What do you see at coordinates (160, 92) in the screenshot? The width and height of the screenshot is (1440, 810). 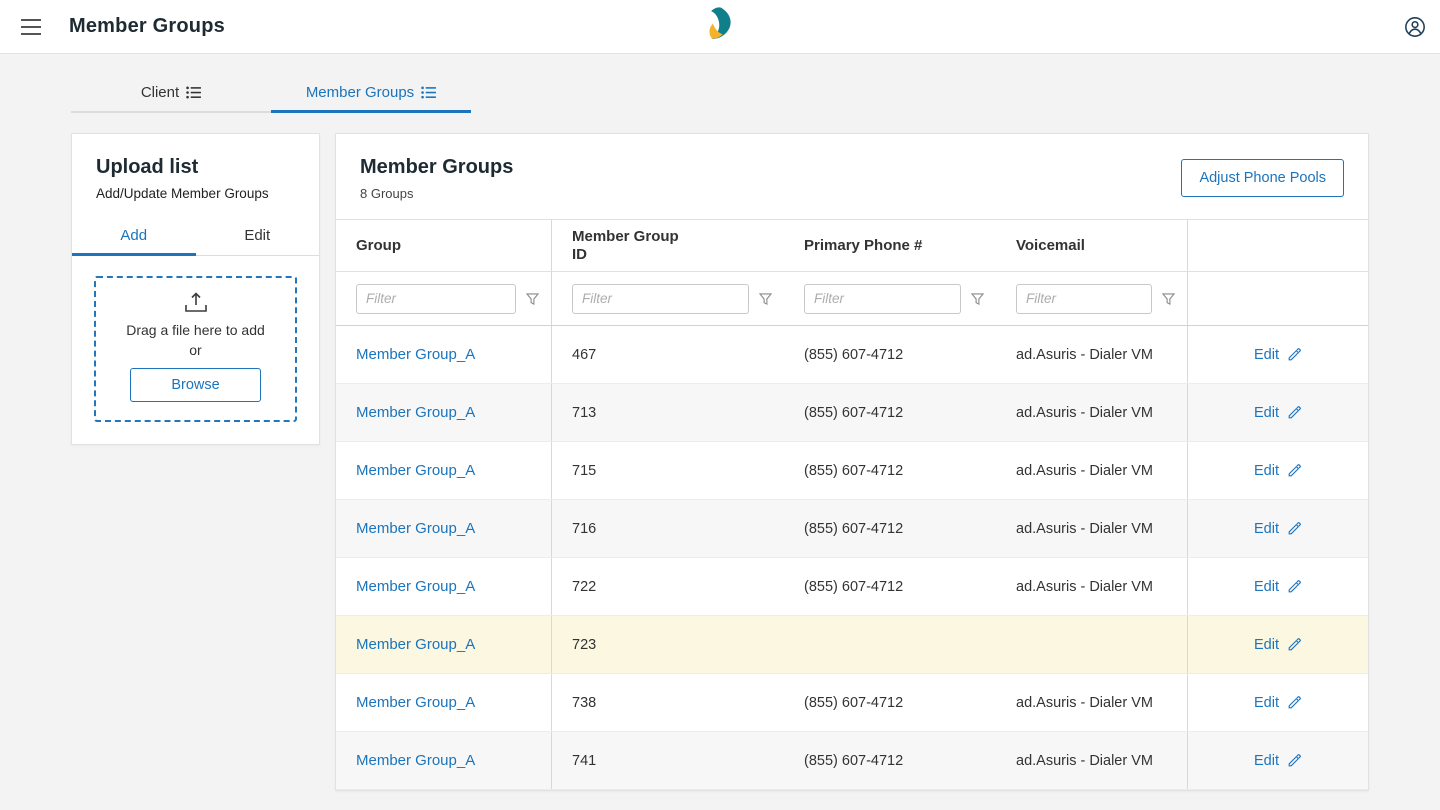 I see `tab-client-label: Client` at bounding box center [160, 92].